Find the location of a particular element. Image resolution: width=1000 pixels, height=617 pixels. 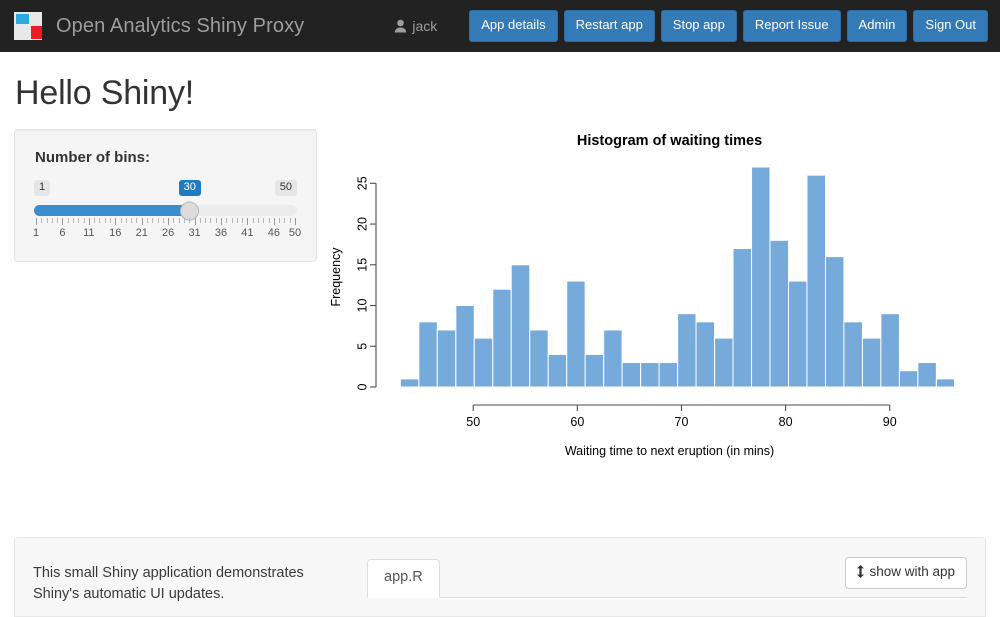

slider-tick-label: 50 is located at coordinates (295, 233).